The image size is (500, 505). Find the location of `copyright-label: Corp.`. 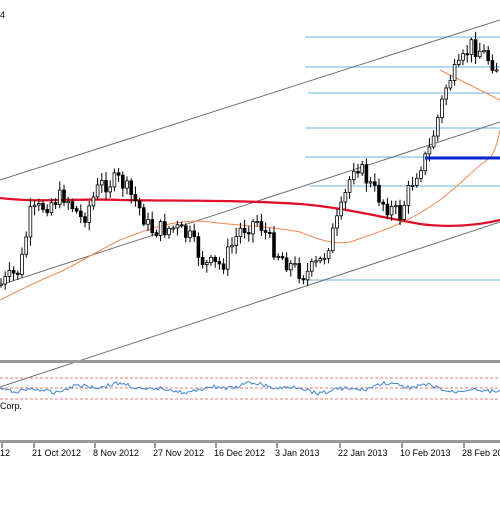

copyright-label: Corp. is located at coordinates (11, 406).